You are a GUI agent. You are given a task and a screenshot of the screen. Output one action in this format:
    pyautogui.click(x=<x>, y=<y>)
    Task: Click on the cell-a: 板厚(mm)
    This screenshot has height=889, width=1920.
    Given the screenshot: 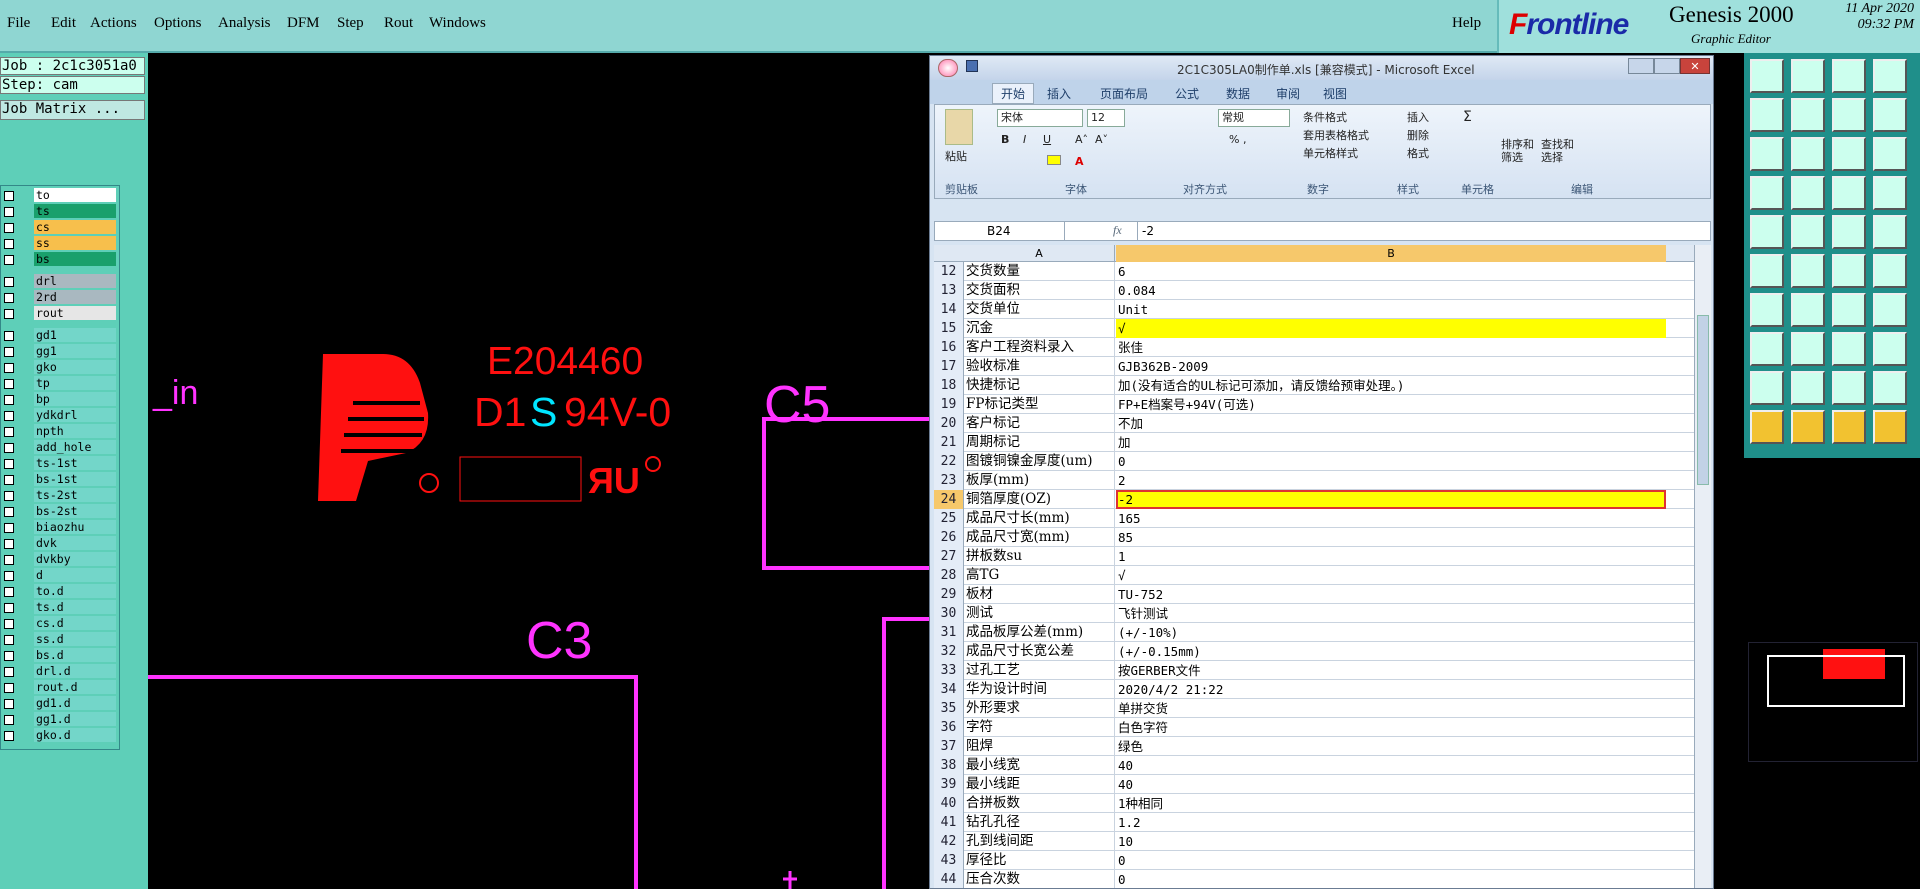 What is the action you would take?
    pyautogui.click(x=1039, y=480)
    